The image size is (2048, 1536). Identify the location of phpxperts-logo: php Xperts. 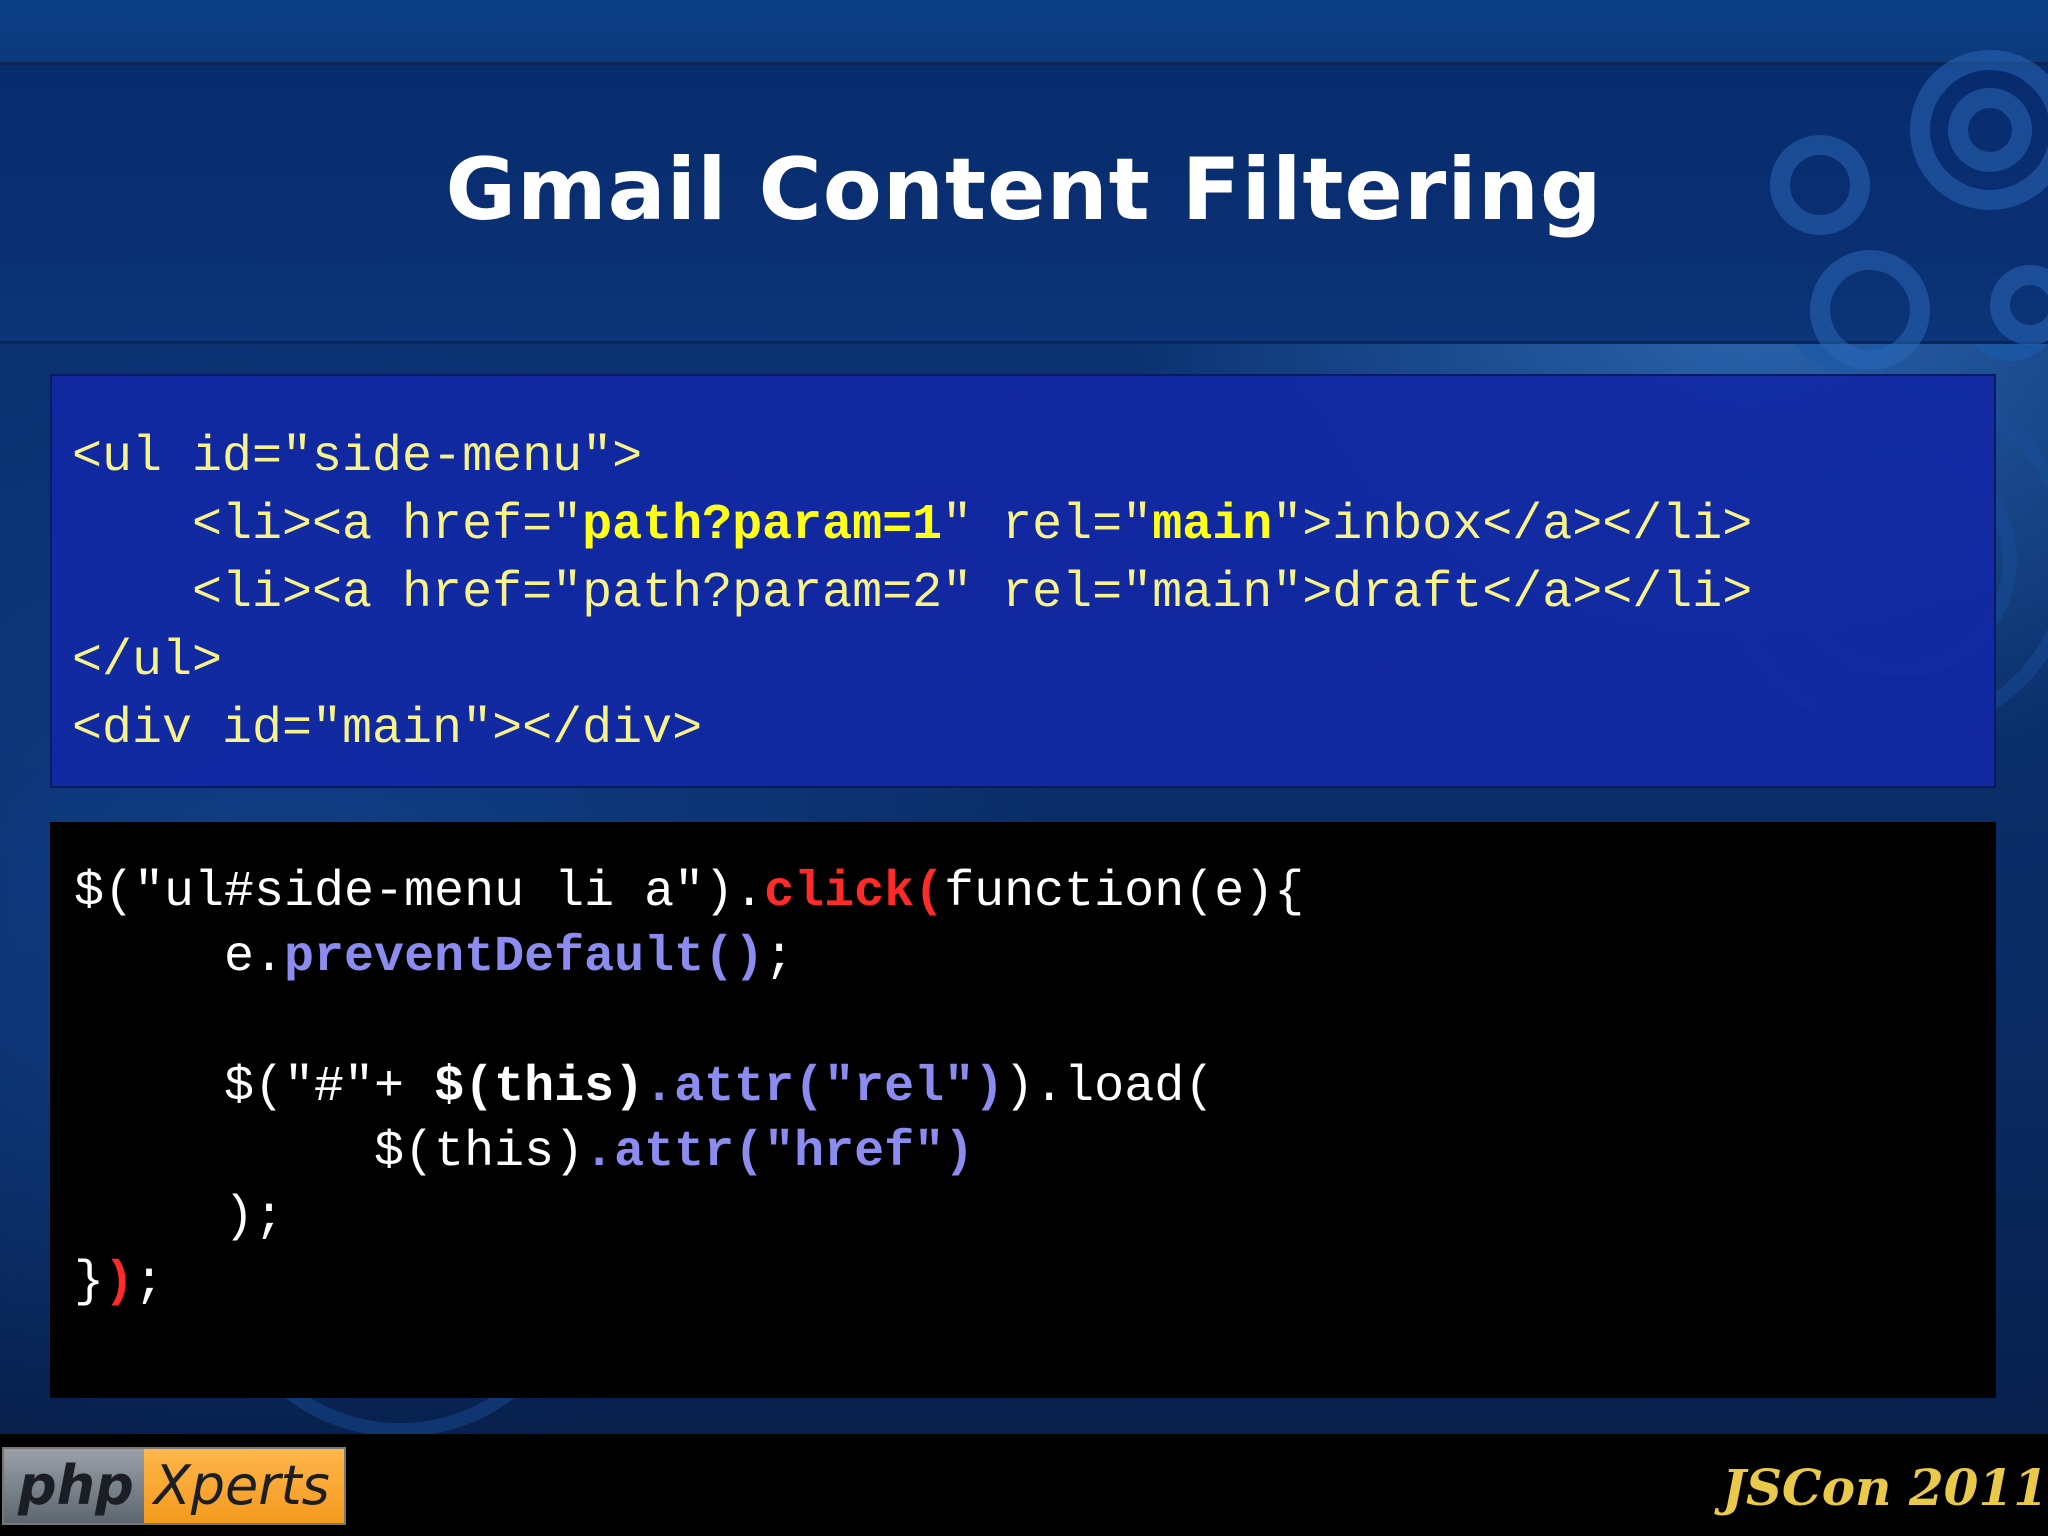
(174, 1486).